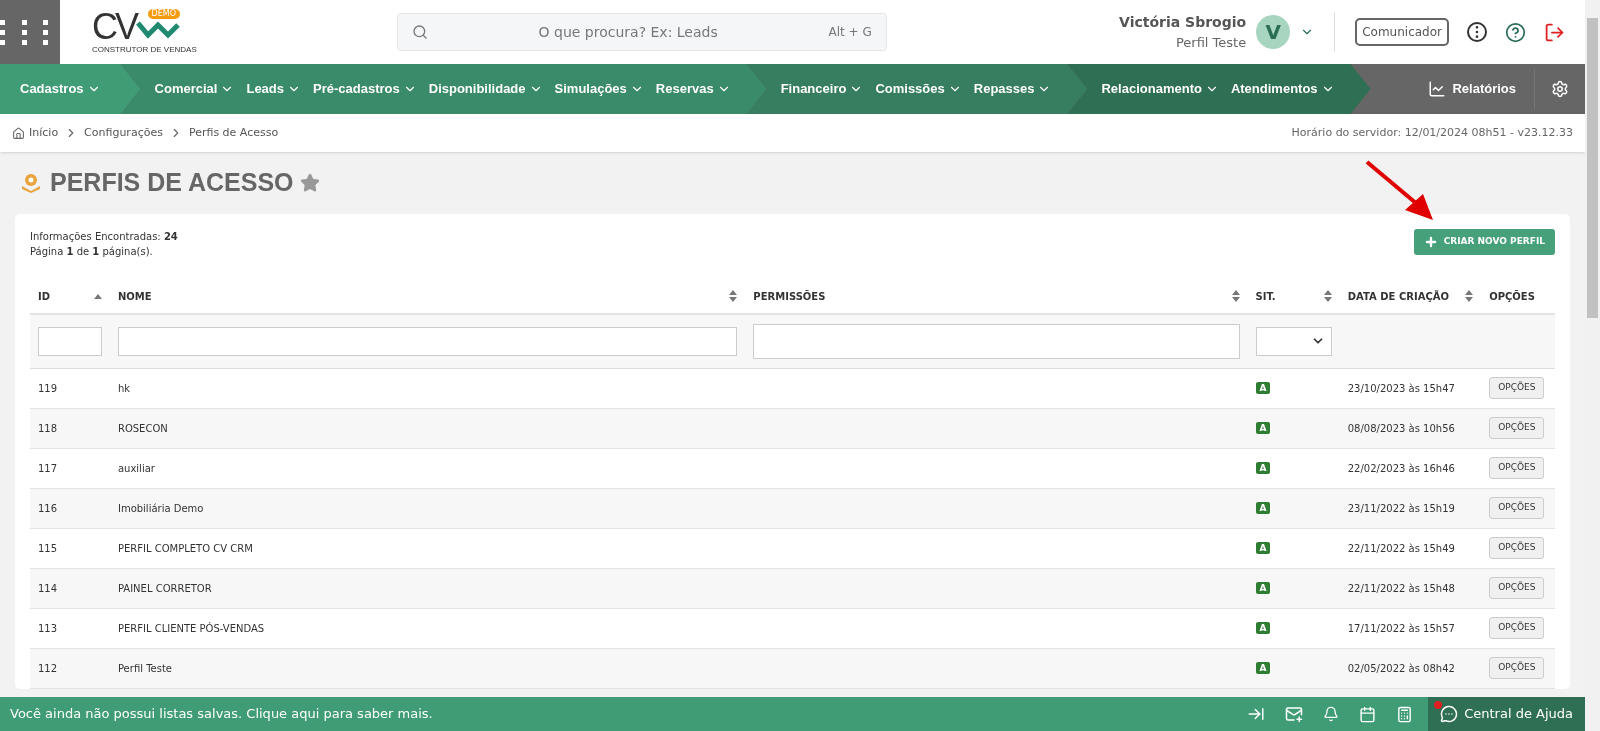 The width and height of the screenshot is (1600, 731). What do you see at coordinates (1432, 132) in the screenshot?
I see `server-time: Horário do servidor: 12/01/2024 08h51 - v23.12.33` at bounding box center [1432, 132].